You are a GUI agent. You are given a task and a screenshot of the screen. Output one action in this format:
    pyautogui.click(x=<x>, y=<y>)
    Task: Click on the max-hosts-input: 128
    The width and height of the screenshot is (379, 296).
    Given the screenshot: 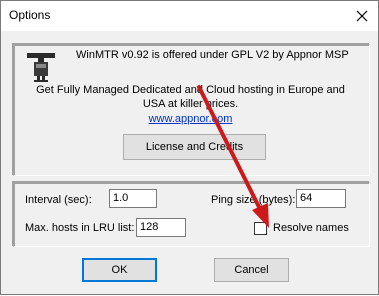 What is the action you would take?
    pyautogui.click(x=161, y=227)
    